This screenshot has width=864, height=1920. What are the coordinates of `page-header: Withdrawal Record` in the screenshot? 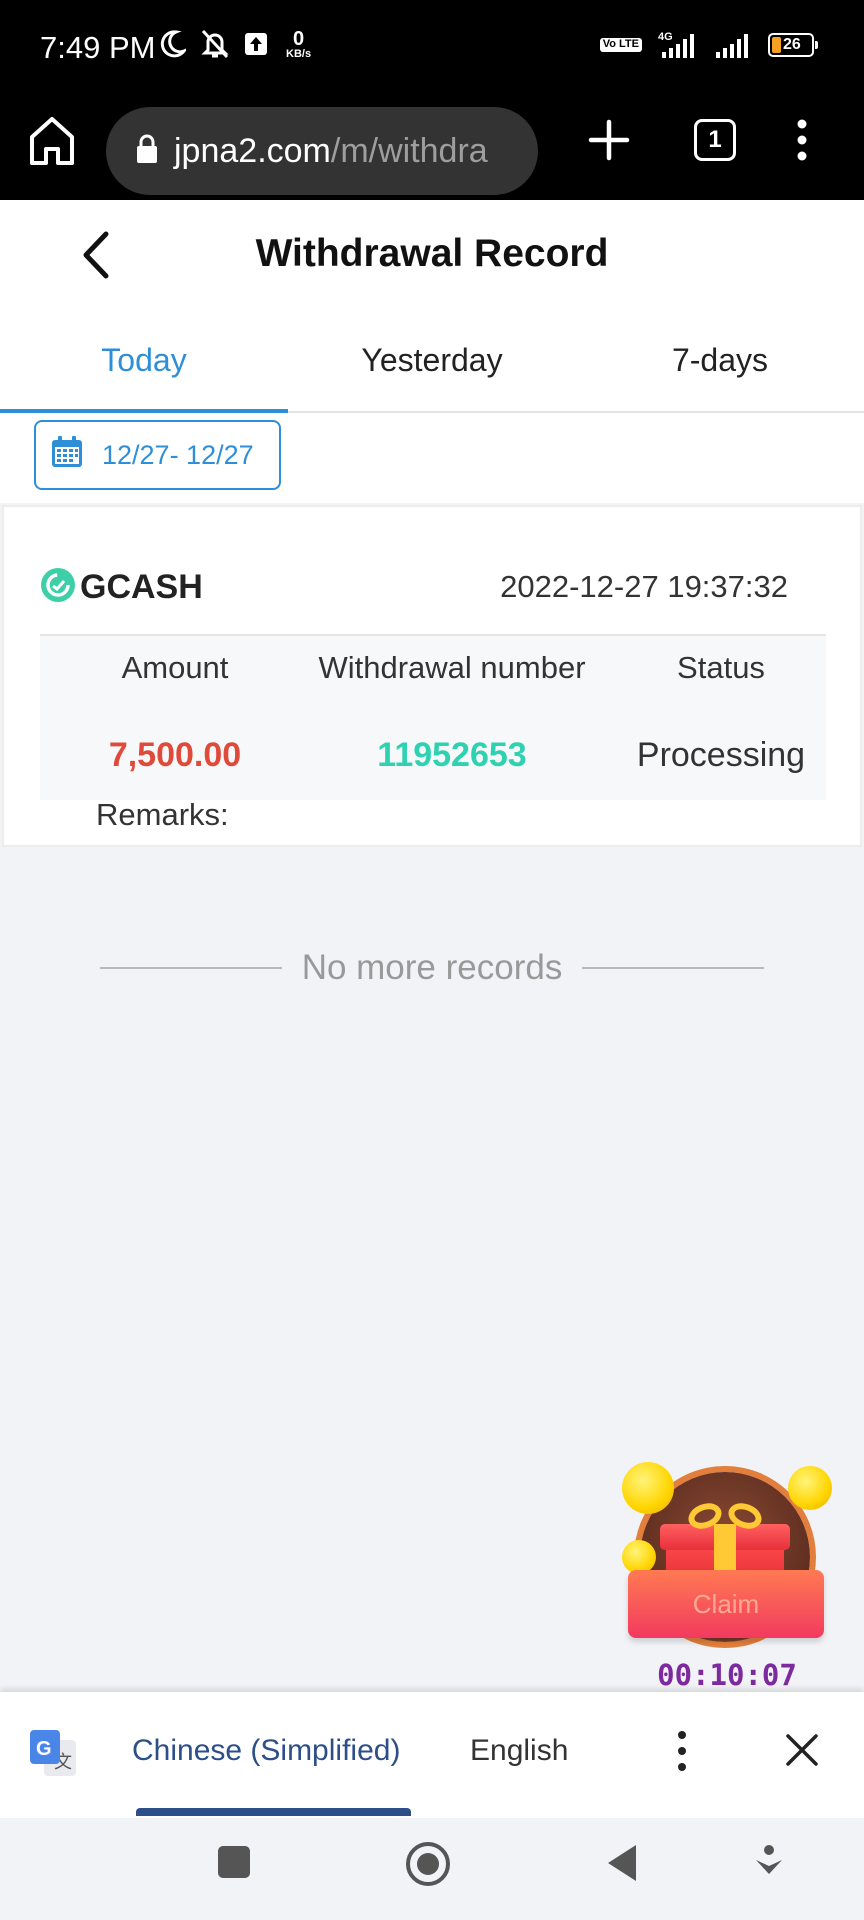 It's located at (432, 255).